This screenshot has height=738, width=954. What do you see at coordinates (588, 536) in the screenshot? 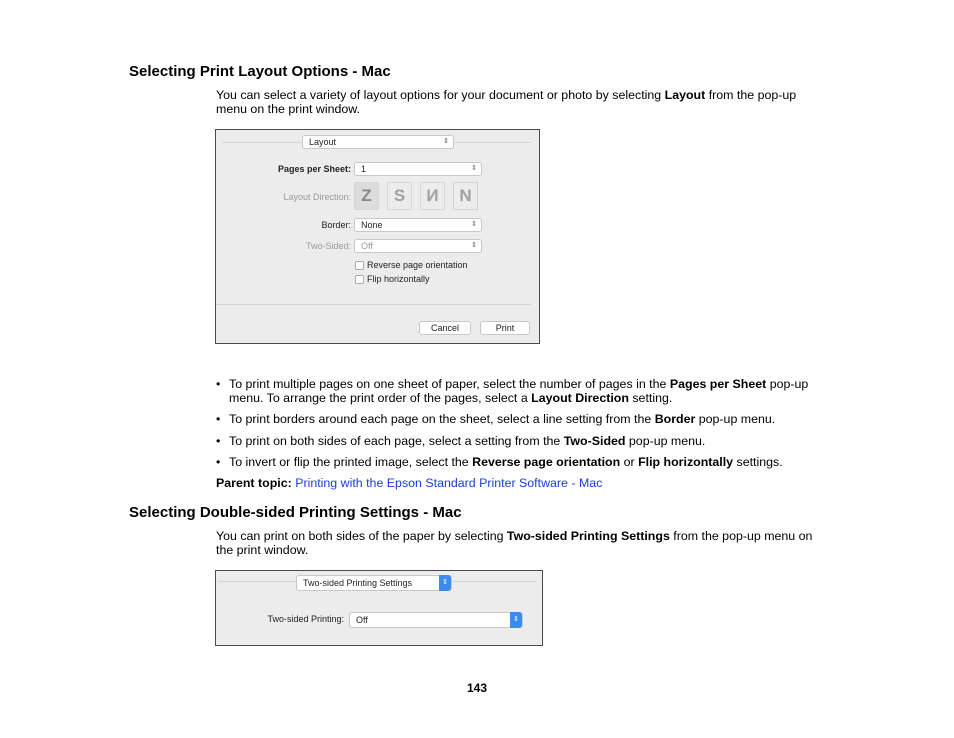
I see `intro-bold: Two-sided Printing Settings` at bounding box center [588, 536].